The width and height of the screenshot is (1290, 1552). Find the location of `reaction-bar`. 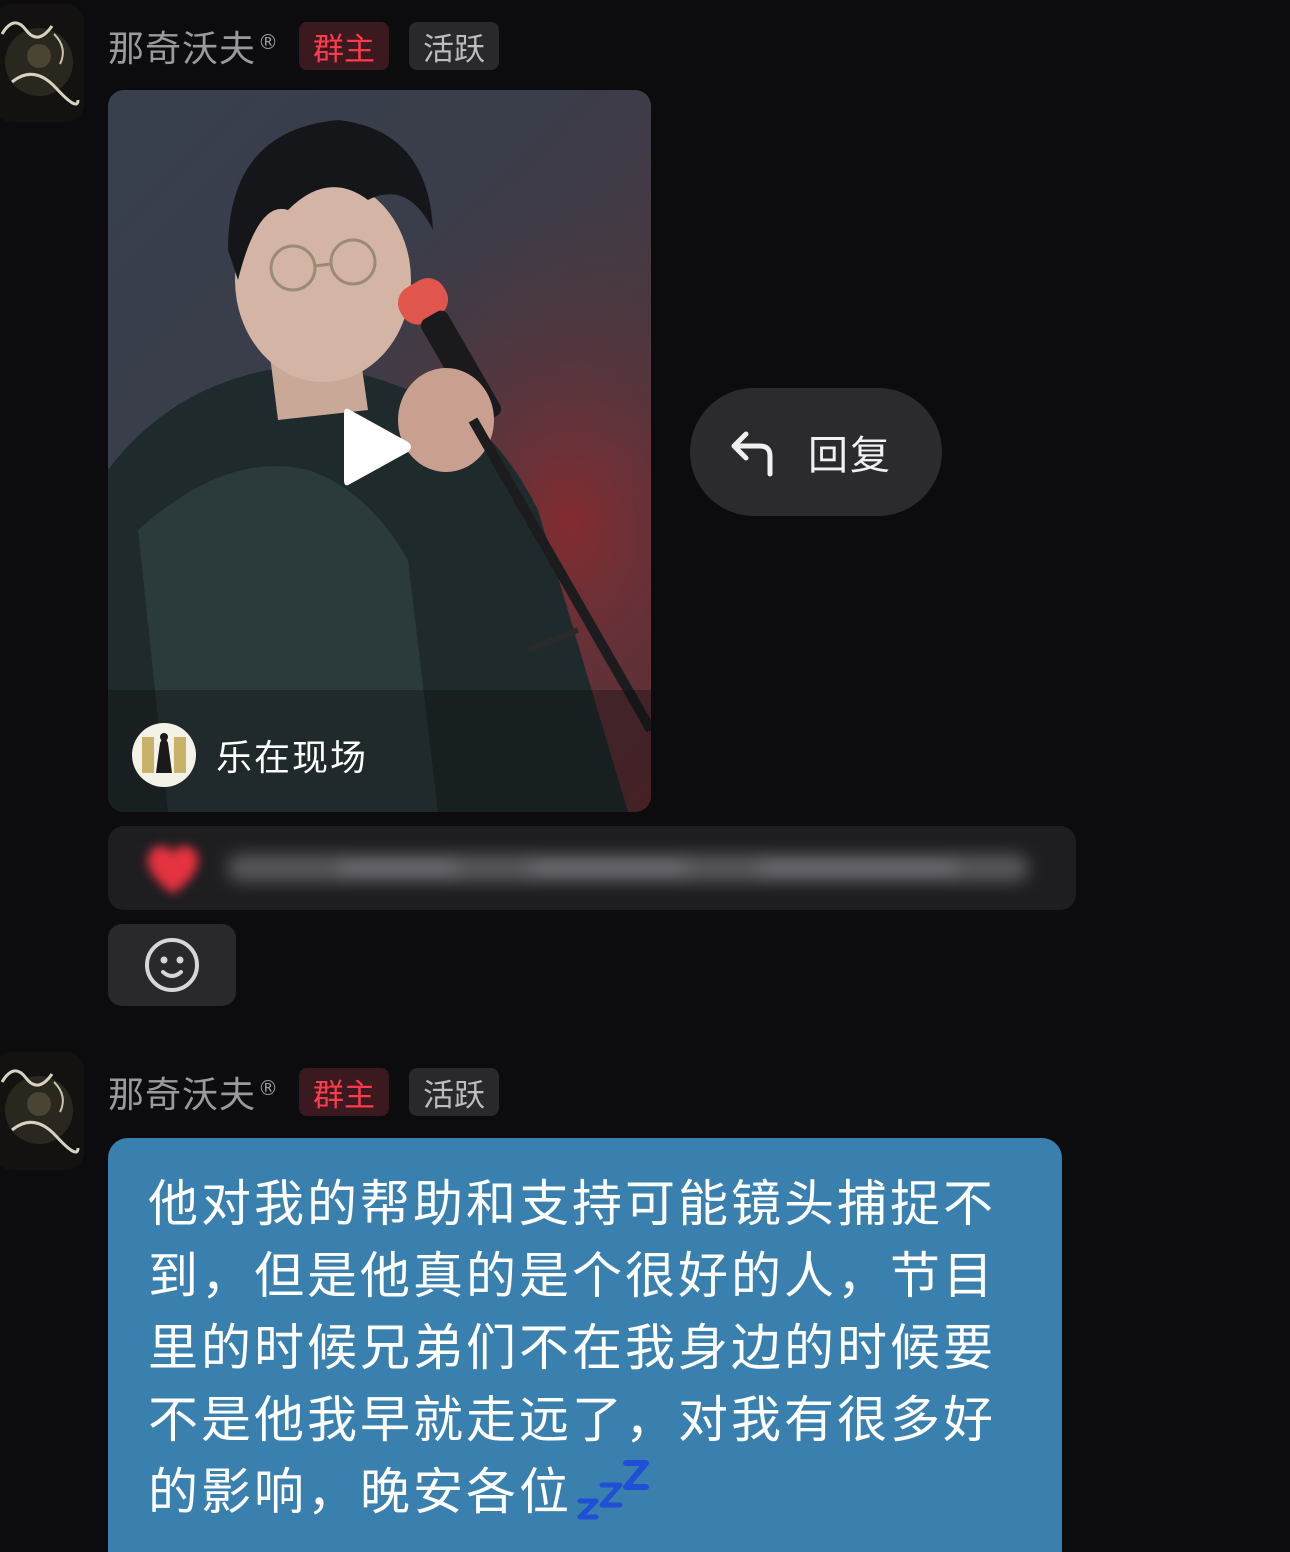

reaction-bar is located at coordinates (592, 868).